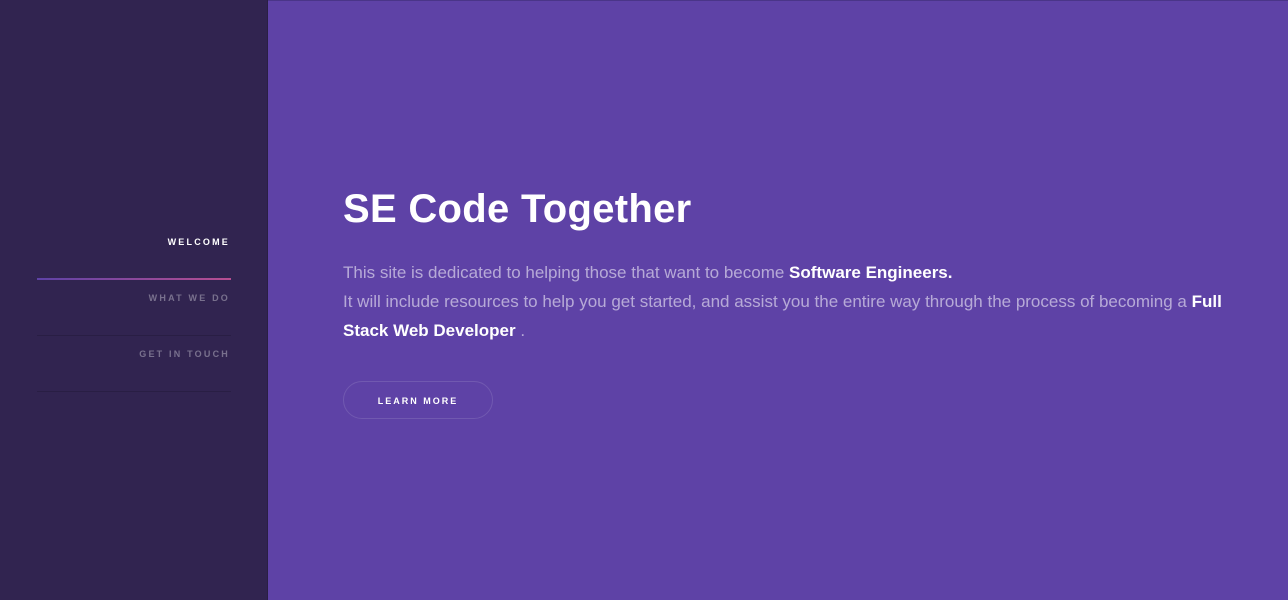  What do you see at coordinates (198, 242) in the screenshot?
I see `nav-item-label: Welcome` at bounding box center [198, 242].